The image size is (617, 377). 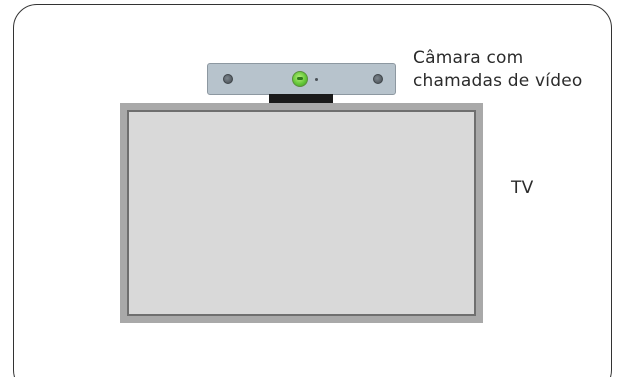 I want to click on camera-label: Câmara com chamadas de vídeo, so click(x=497, y=70).